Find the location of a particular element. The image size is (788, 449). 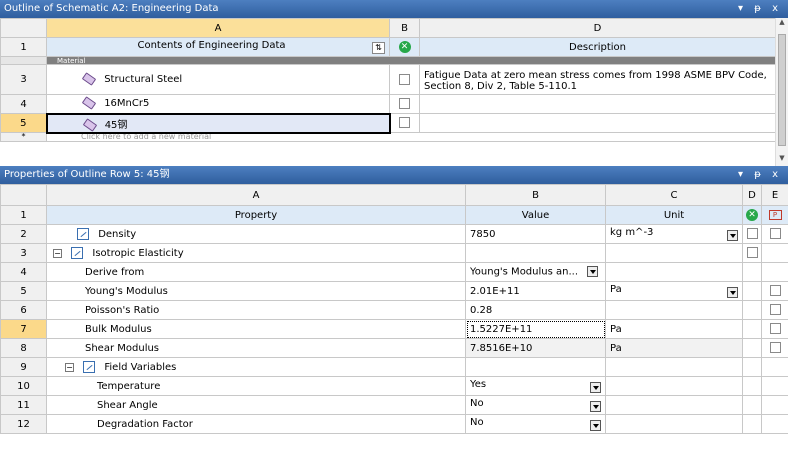

property-row: 2 Density 7850 kg m^-3 is located at coordinates (394, 234).